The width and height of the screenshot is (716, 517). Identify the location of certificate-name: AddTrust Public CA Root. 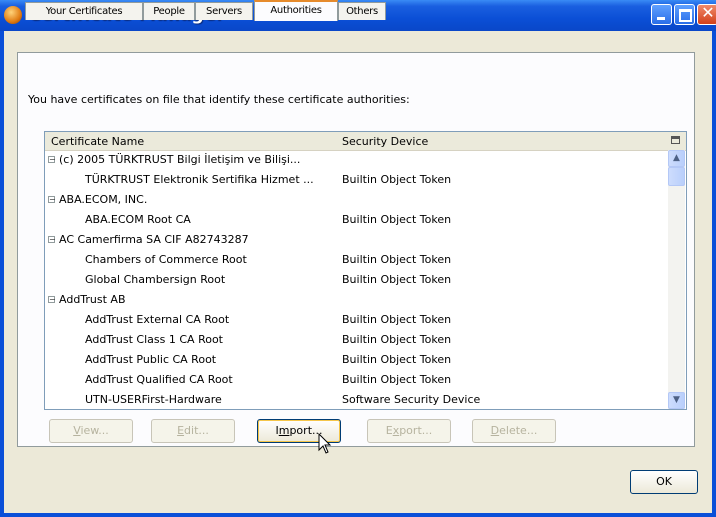
(151, 359).